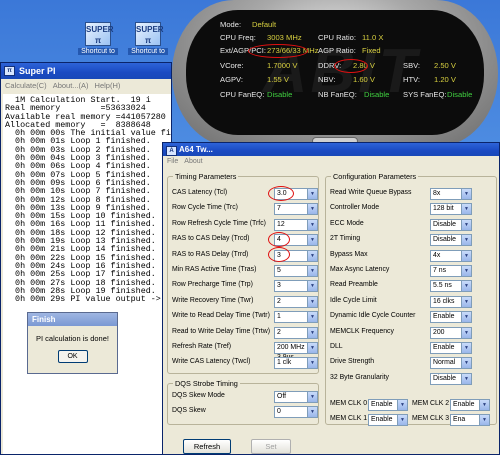 The width and height of the screenshot is (500, 455). Describe the element at coordinates (337, 94) in the screenshot. I see `nb-faneq-label: NB FanEQ:` at that location.